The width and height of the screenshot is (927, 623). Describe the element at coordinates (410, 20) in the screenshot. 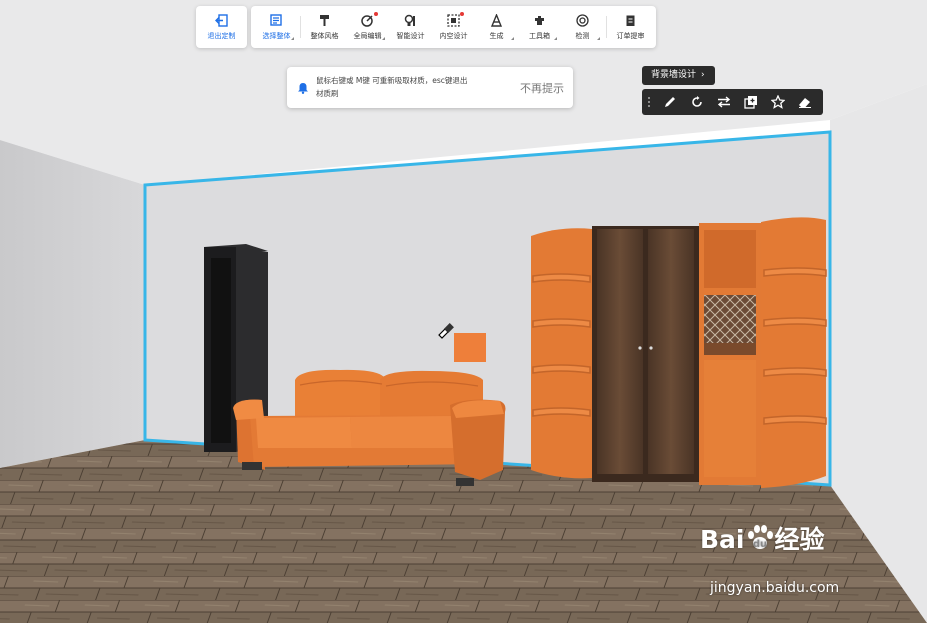

I see `smart-design-icon` at that location.